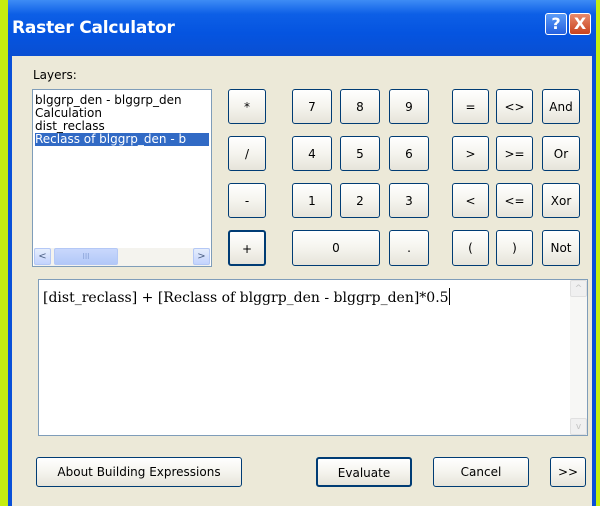 This screenshot has height=506, width=600. I want to click on layer-item-selected: Reclass of blggrp_den - b, so click(122, 139).